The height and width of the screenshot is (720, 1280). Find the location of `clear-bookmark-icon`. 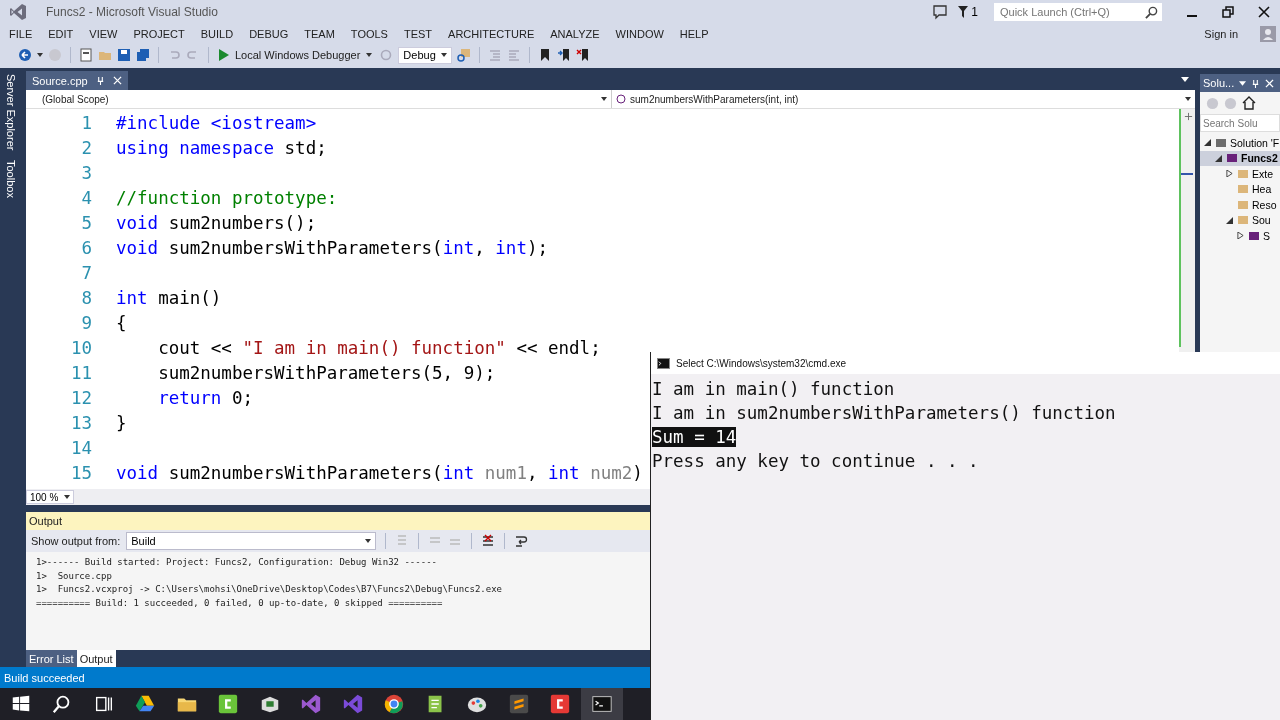

clear-bookmark-icon is located at coordinates (583, 55).